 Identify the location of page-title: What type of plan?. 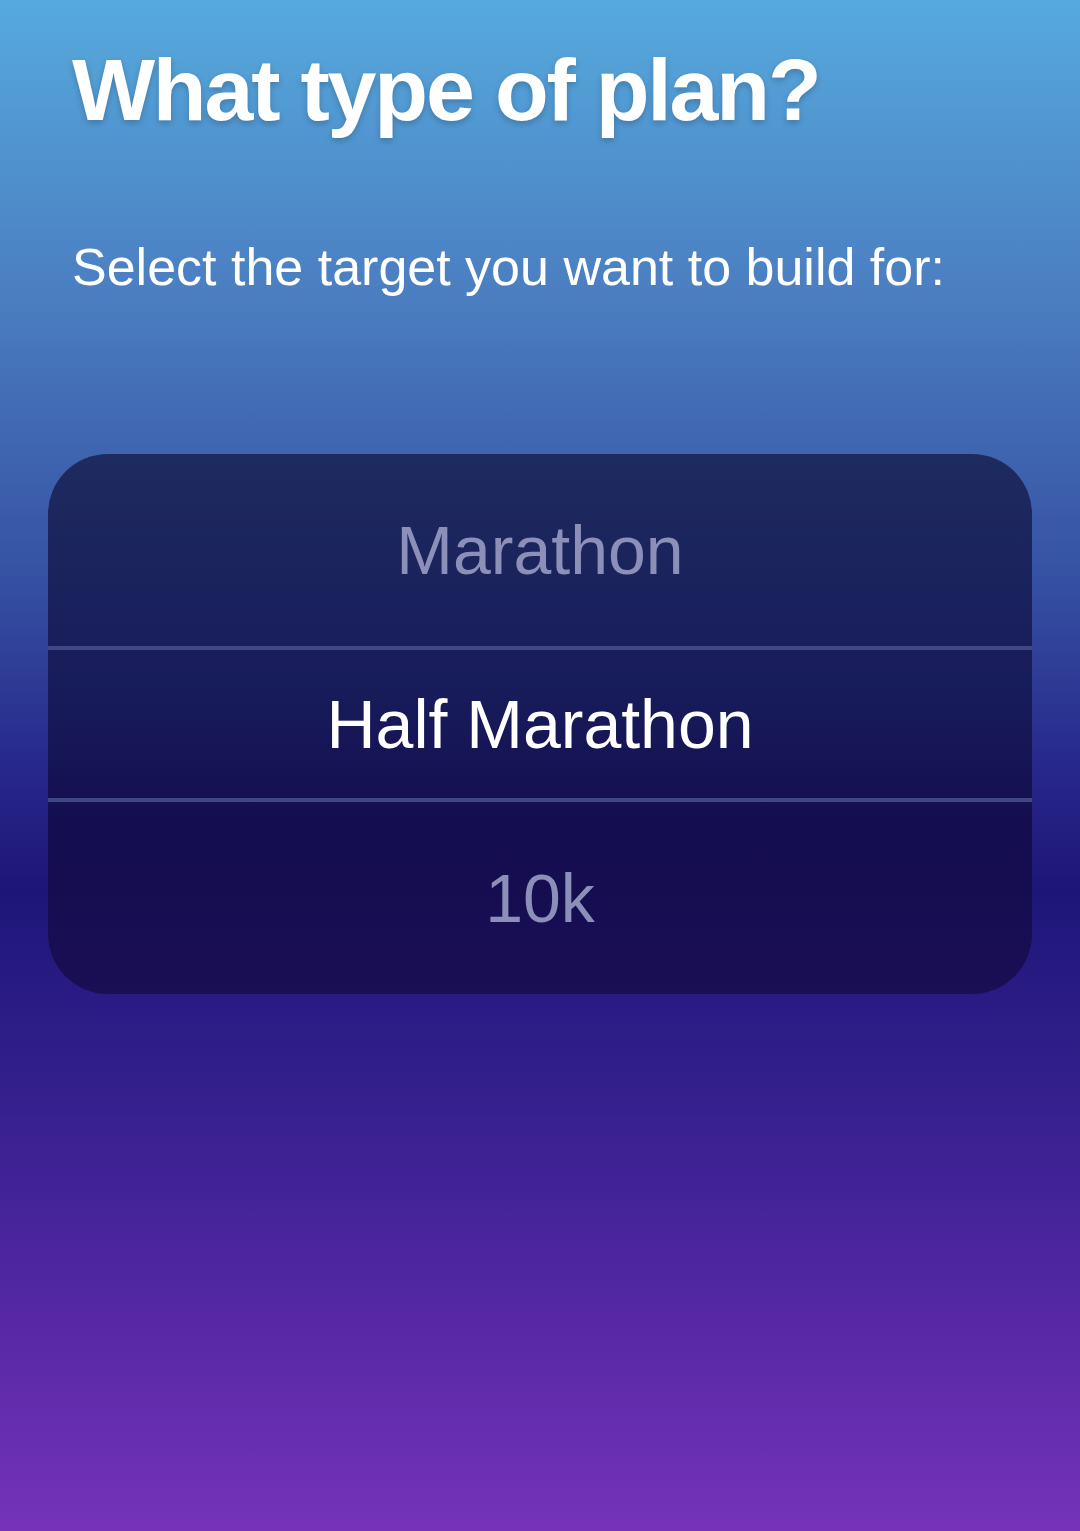
(446, 90).